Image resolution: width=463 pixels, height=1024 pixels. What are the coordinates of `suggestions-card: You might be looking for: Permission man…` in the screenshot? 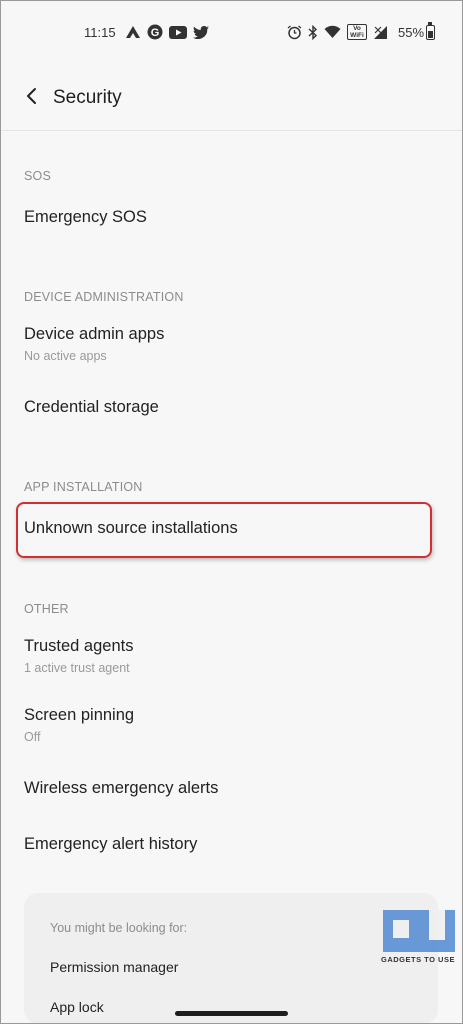 It's located at (231, 958).